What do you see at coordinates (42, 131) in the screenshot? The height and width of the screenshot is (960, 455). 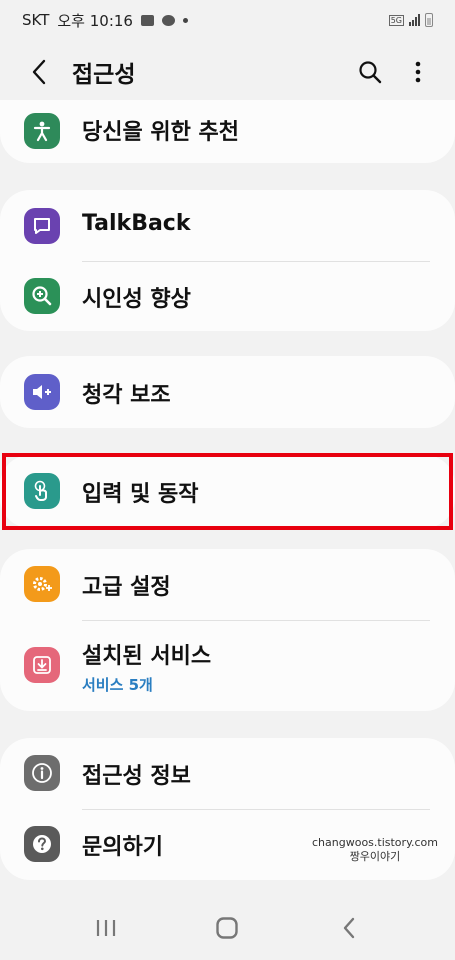 I see `accessibility-person-icon` at bounding box center [42, 131].